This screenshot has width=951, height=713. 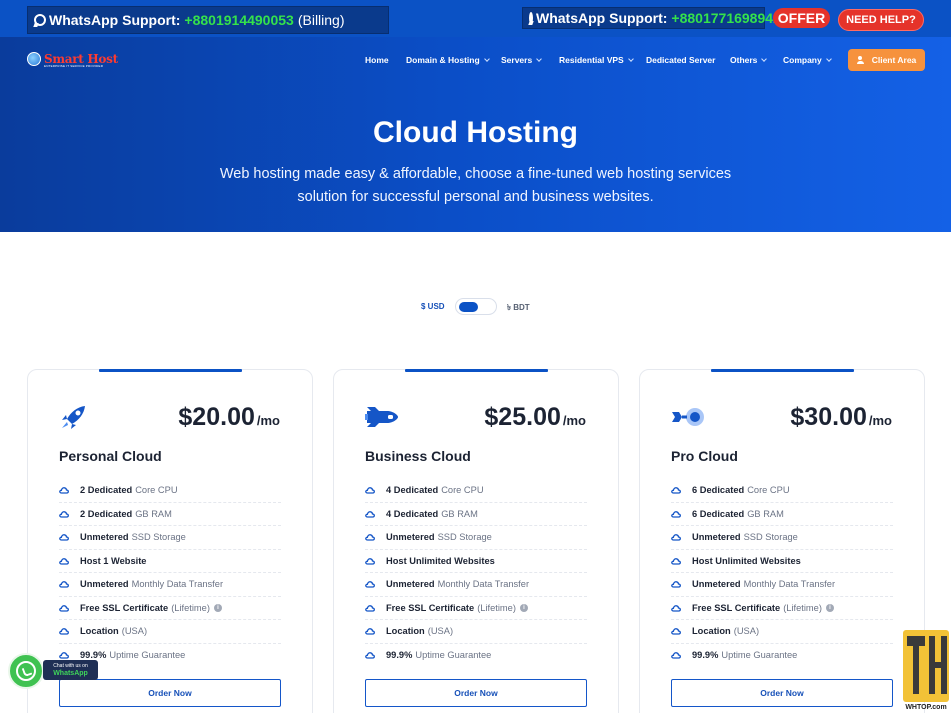 I want to click on plan-price: $20.00/mo, so click(x=229, y=417).